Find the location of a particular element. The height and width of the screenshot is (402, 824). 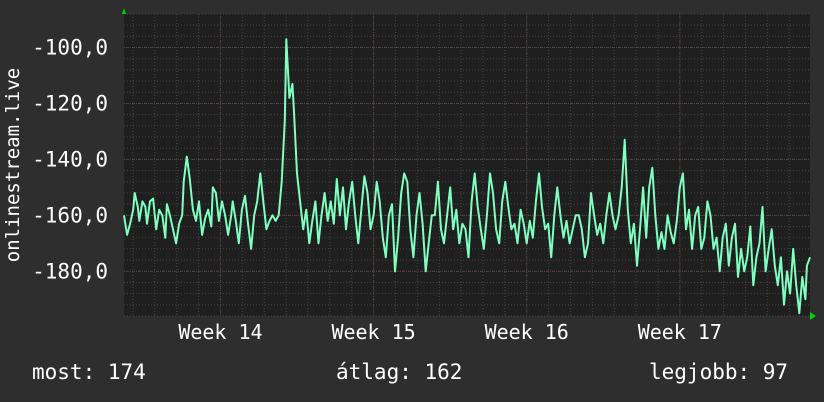

y-tick-label: -120,0 is located at coordinates (70, 103).